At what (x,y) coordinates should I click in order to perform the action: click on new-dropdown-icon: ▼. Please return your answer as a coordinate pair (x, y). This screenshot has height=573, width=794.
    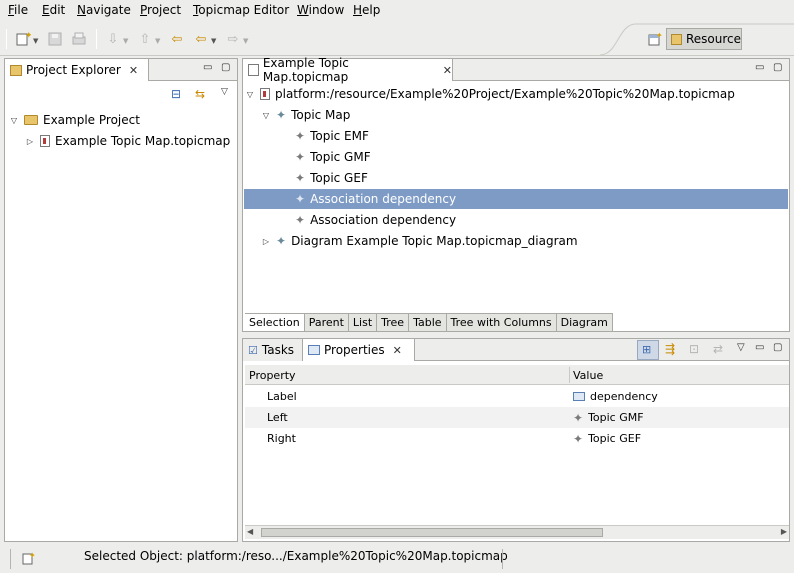
    Looking at the image, I should click on (35, 41).